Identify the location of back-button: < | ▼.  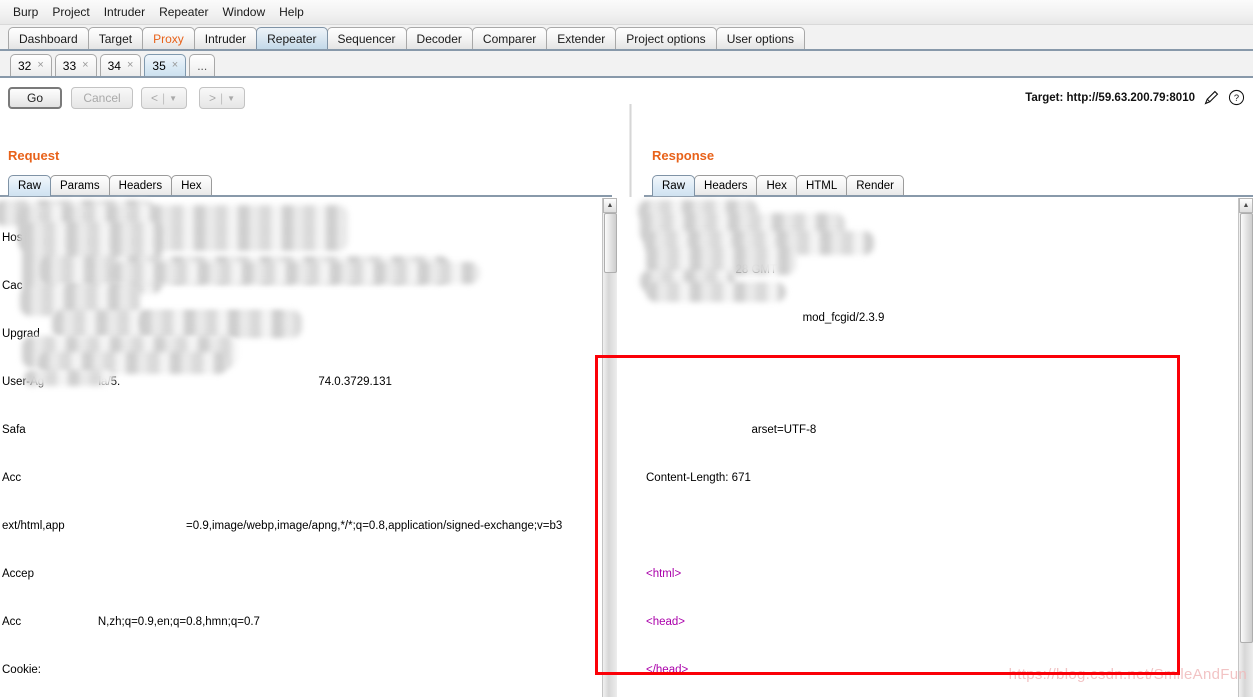
(164, 98).